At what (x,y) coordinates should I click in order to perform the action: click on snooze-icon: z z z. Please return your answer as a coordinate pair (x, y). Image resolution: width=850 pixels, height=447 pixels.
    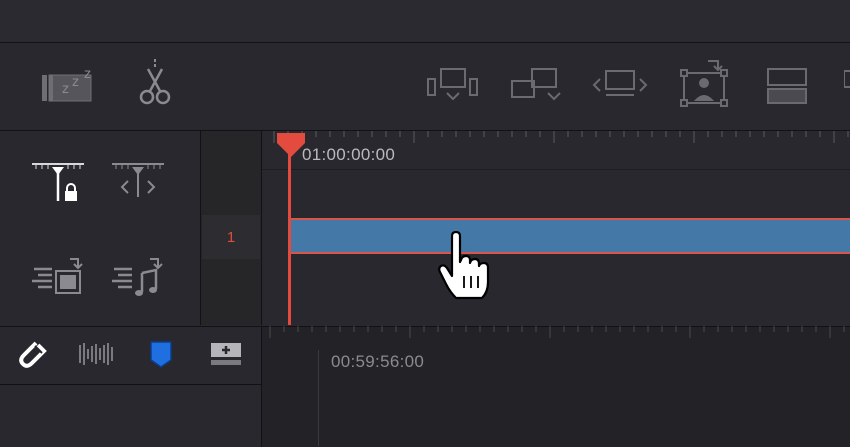
    Looking at the image, I should click on (69, 87).